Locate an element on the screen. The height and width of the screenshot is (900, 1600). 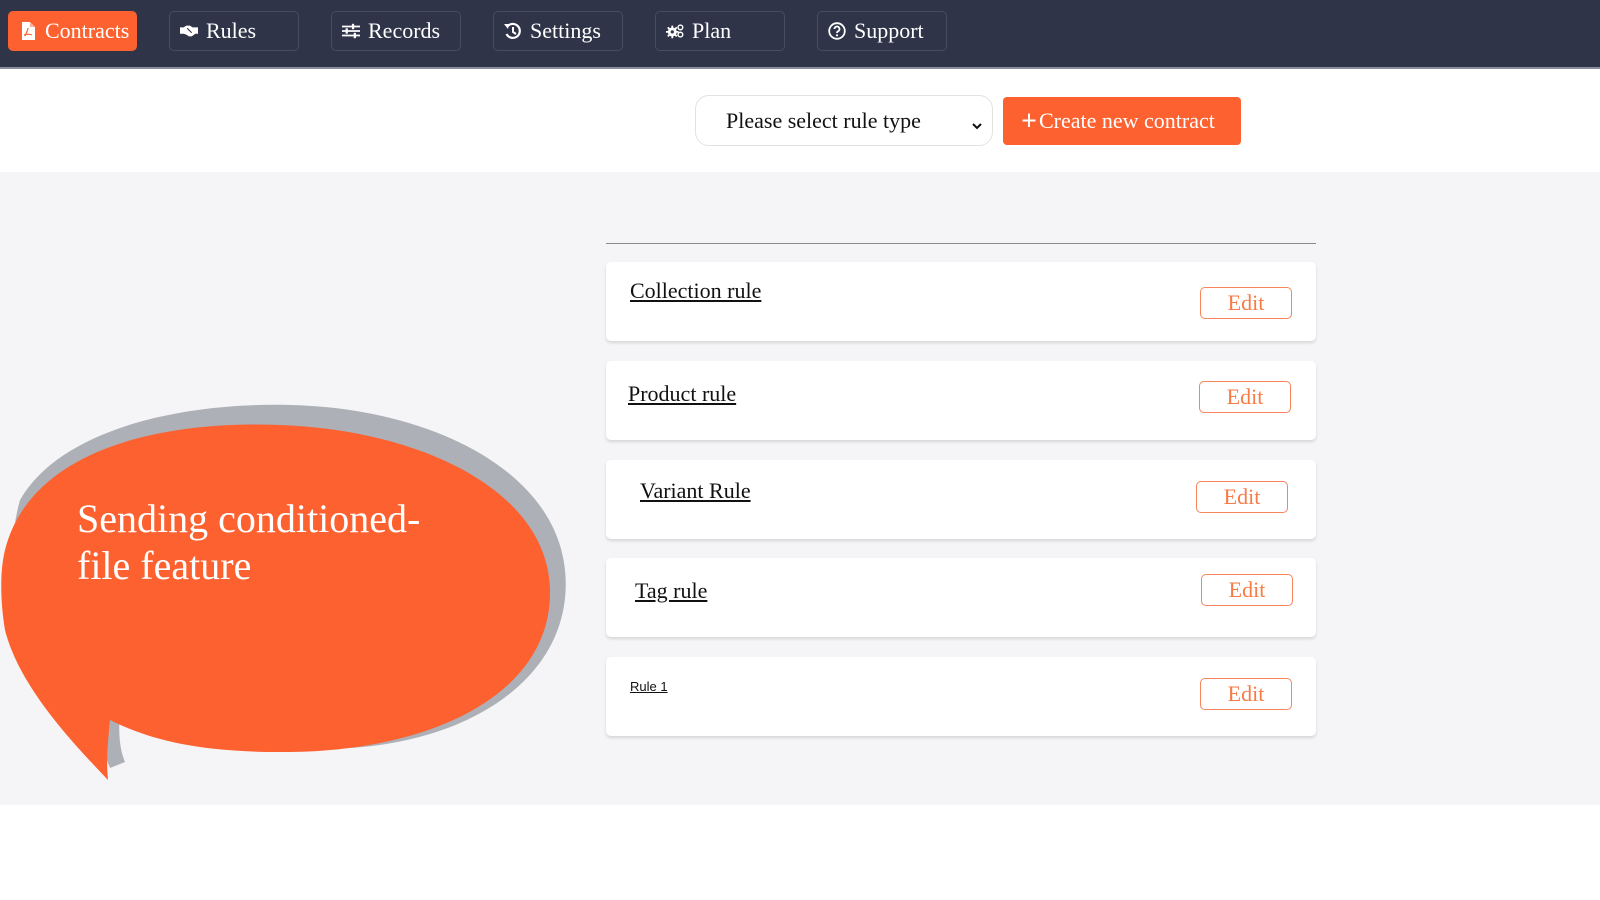
question-circle-icon is located at coordinates (837, 31).